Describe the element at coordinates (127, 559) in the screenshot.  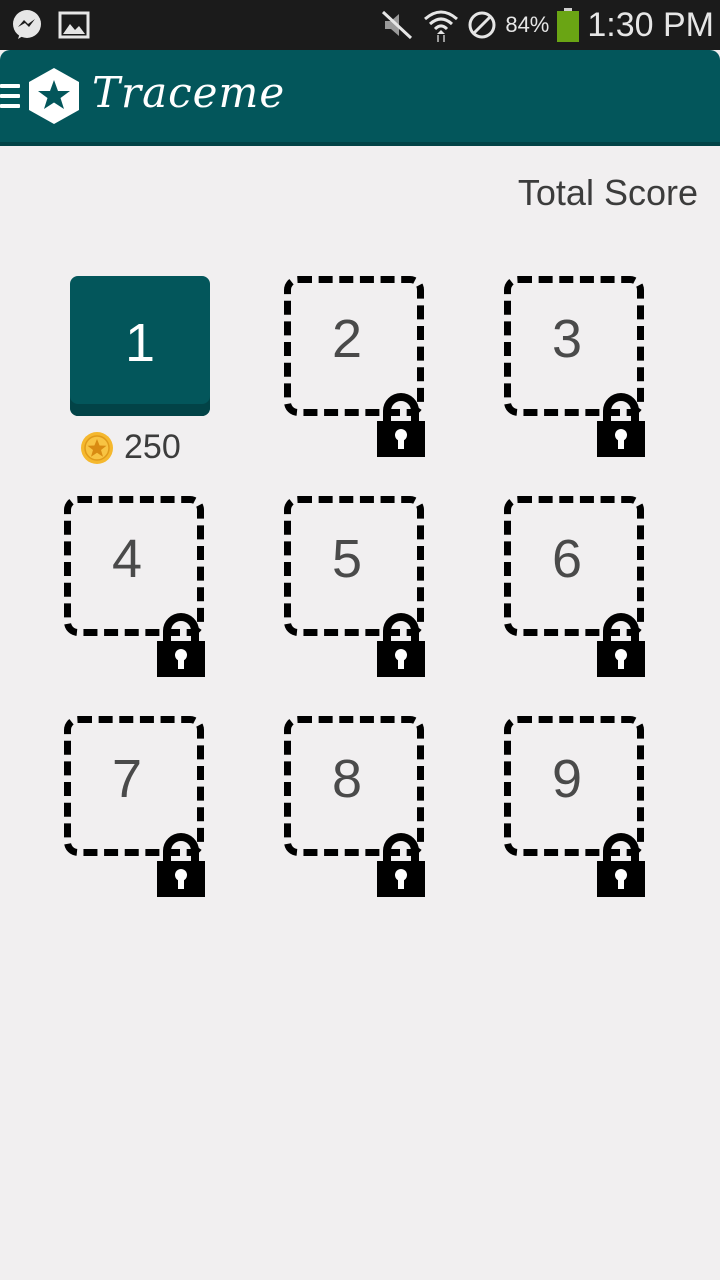
I see `level-number: 4` at that location.